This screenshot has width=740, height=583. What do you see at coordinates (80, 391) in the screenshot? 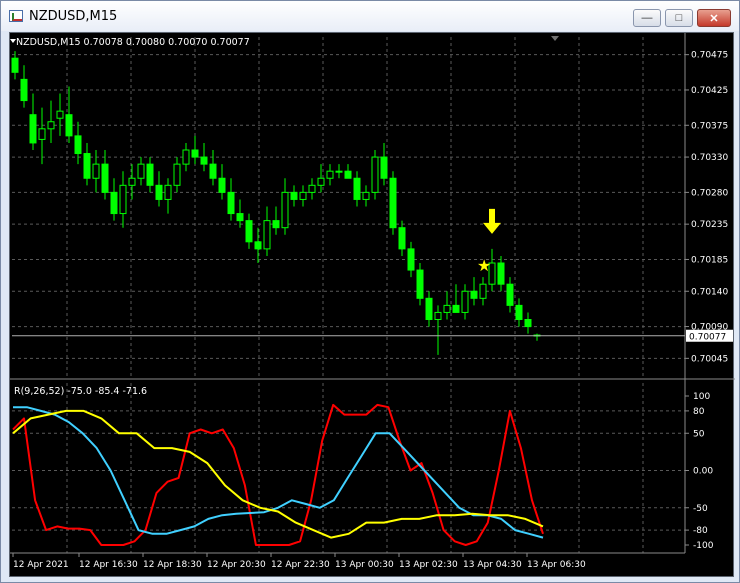
I see `indicator-panel-header: R(9,26,52) -75.0 -85.4 -71.6` at bounding box center [80, 391].